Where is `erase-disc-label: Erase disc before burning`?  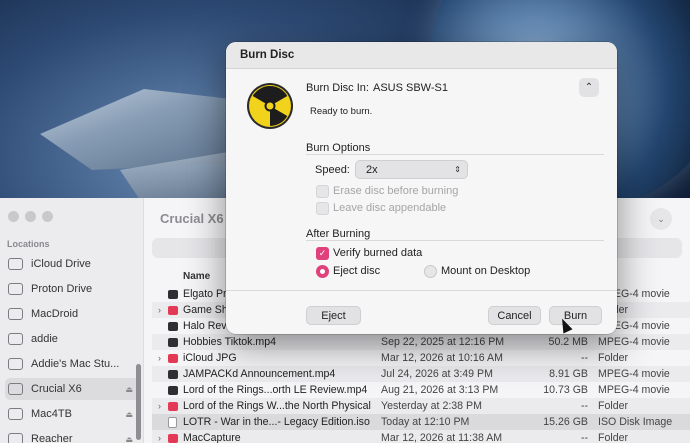 erase-disc-label: Erase disc before burning is located at coordinates (396, 191).